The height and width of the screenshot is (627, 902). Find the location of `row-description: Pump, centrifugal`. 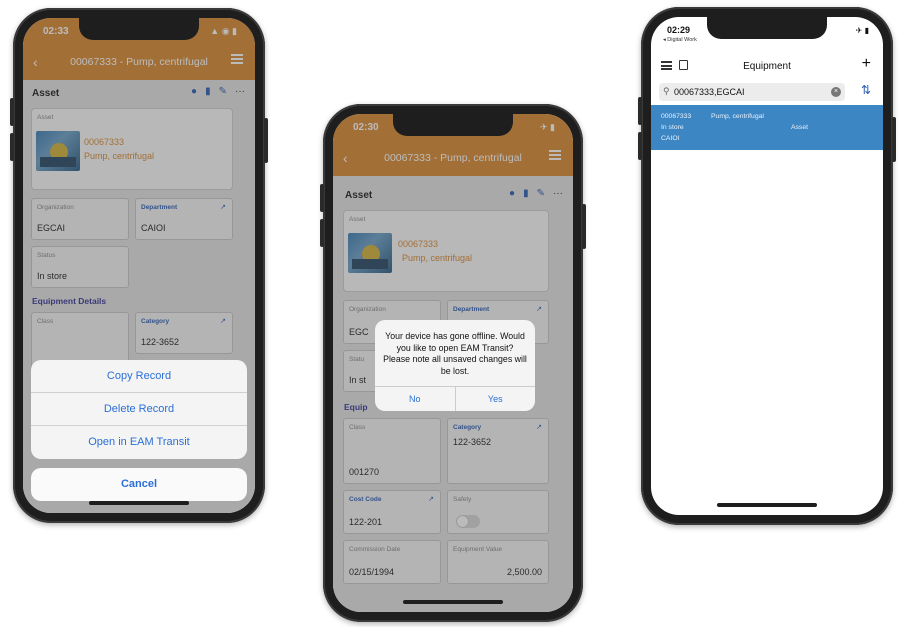

row-description: Pump, centrifugal is located at coordinates (737, 116).